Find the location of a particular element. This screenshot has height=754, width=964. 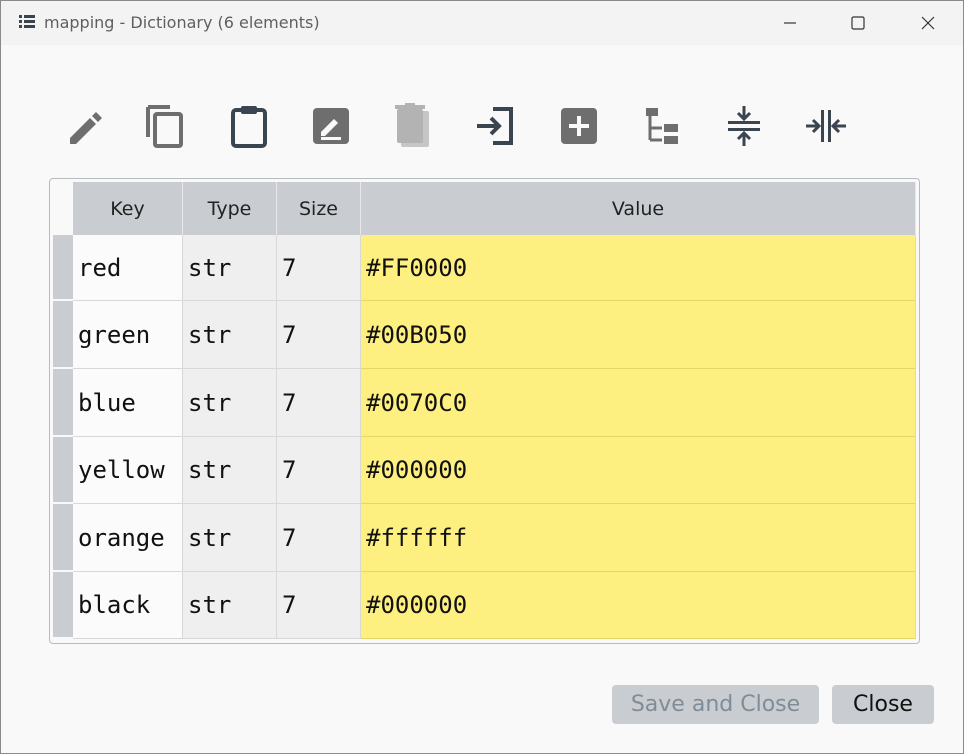

table-cell-key: green is located at coordinates (128, 335).